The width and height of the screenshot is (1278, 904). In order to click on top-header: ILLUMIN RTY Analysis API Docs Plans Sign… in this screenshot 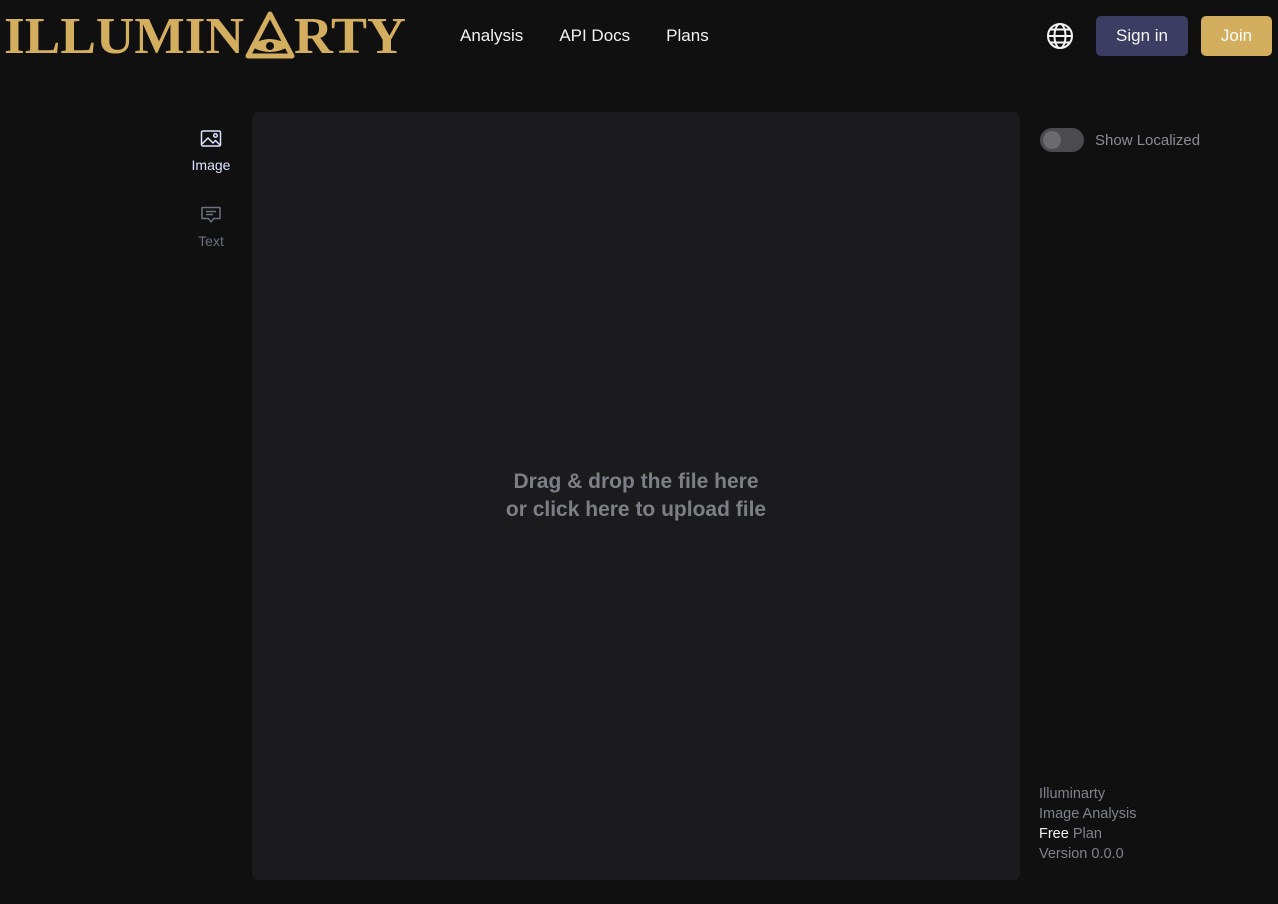, I will do `click(639, 36)`.